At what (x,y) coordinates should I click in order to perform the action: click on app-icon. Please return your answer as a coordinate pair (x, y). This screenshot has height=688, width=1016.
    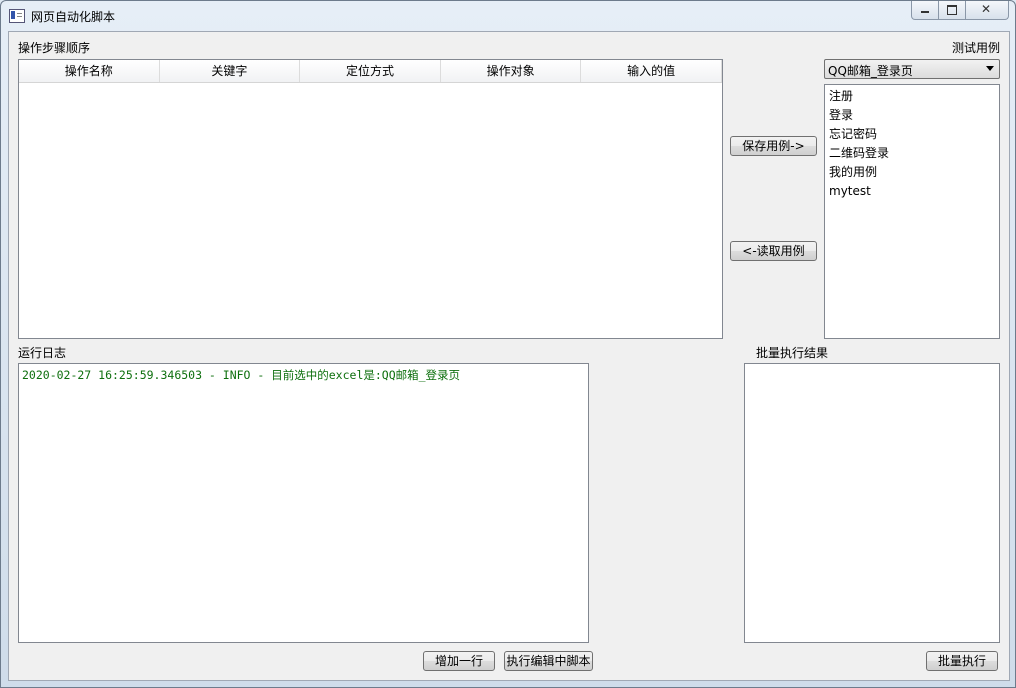
    Looking at the image, I should click on (17, 16).